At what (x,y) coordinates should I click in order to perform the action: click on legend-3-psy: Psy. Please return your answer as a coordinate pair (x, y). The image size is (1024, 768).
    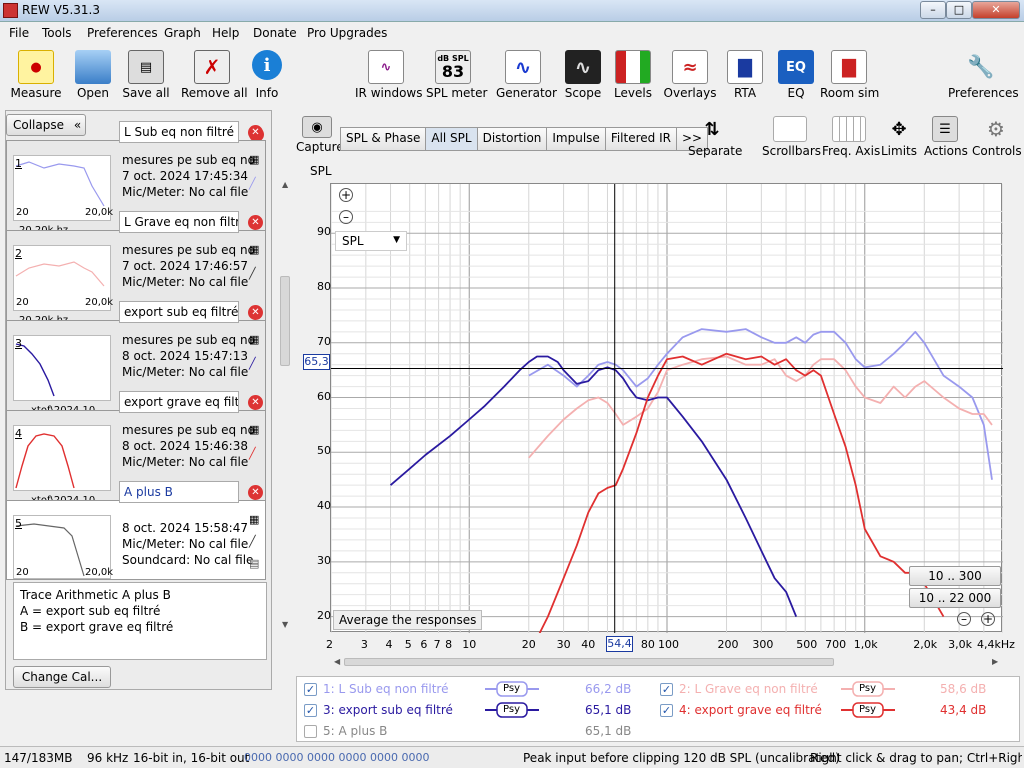
    Looking at the image, I should click on (511, 709).